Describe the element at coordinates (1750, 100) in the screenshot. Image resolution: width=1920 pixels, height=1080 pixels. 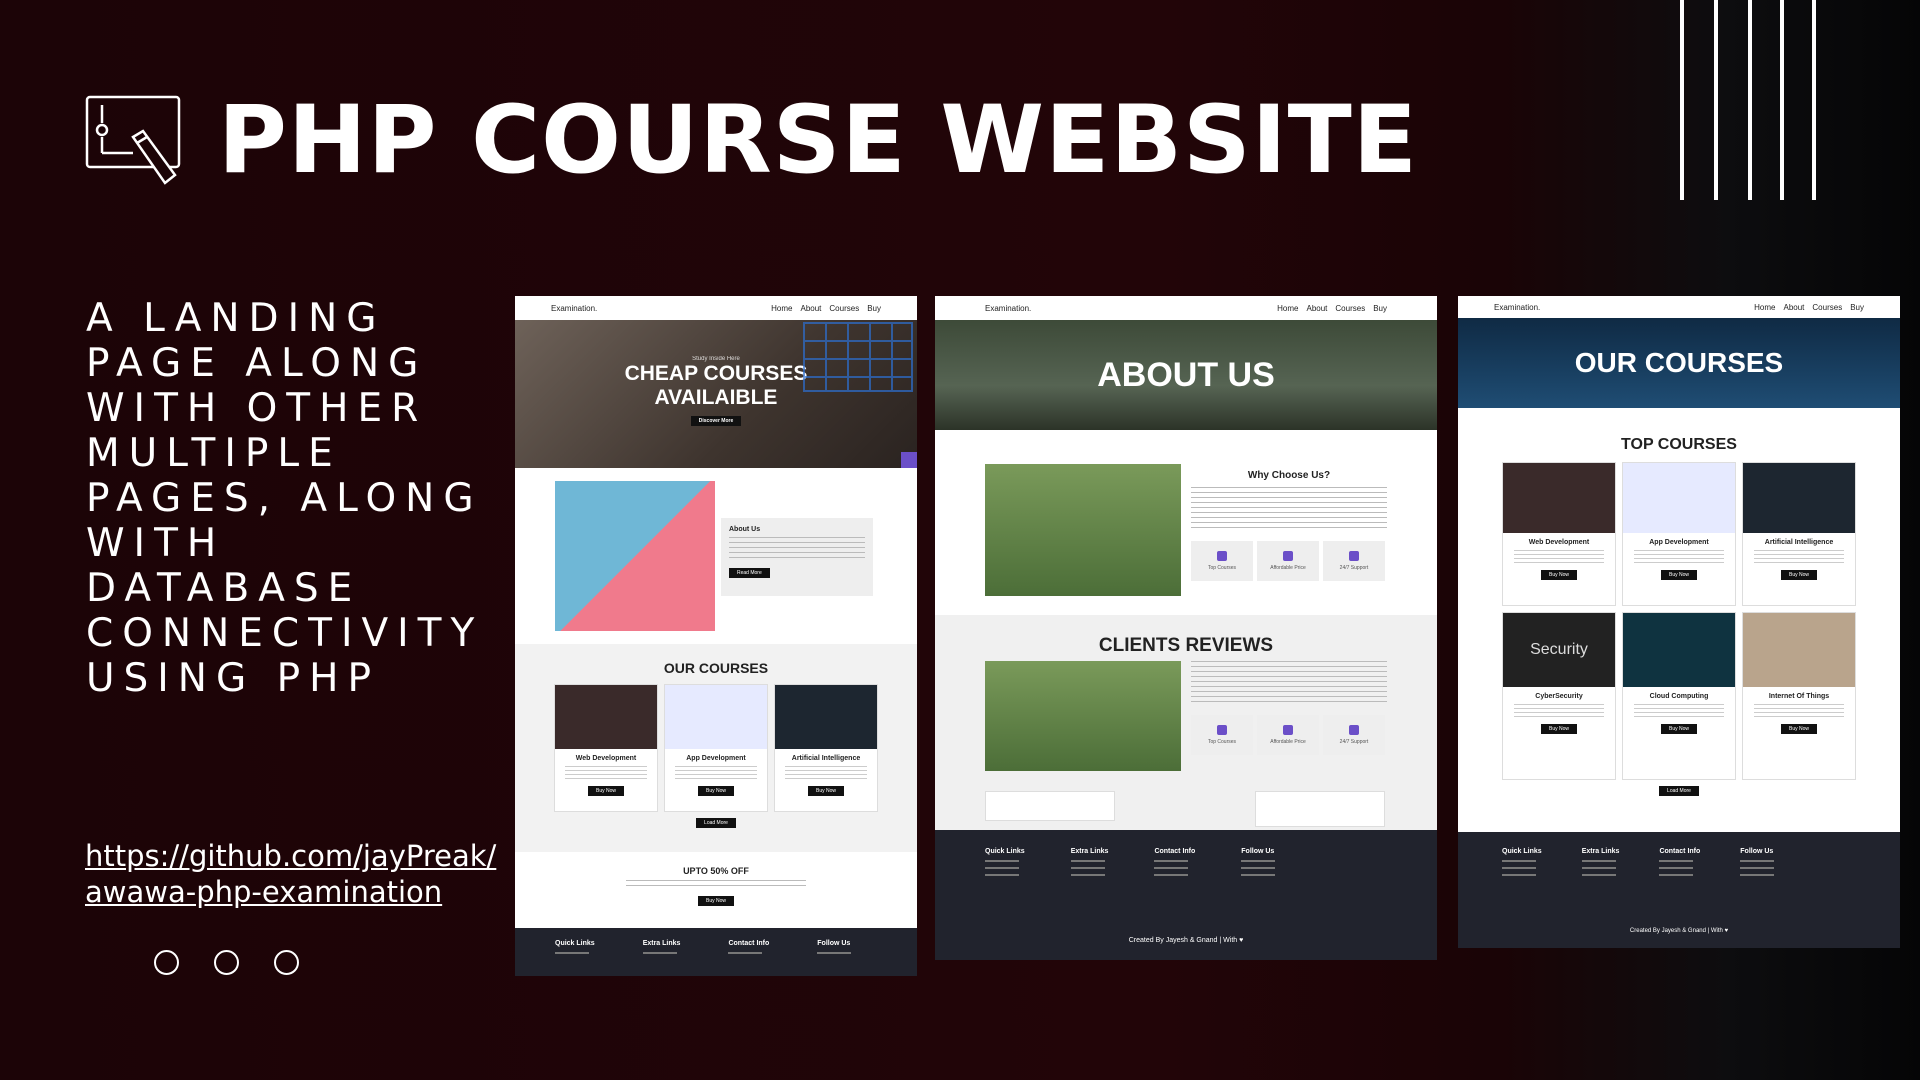
I see `decorative-stripes` at that location.